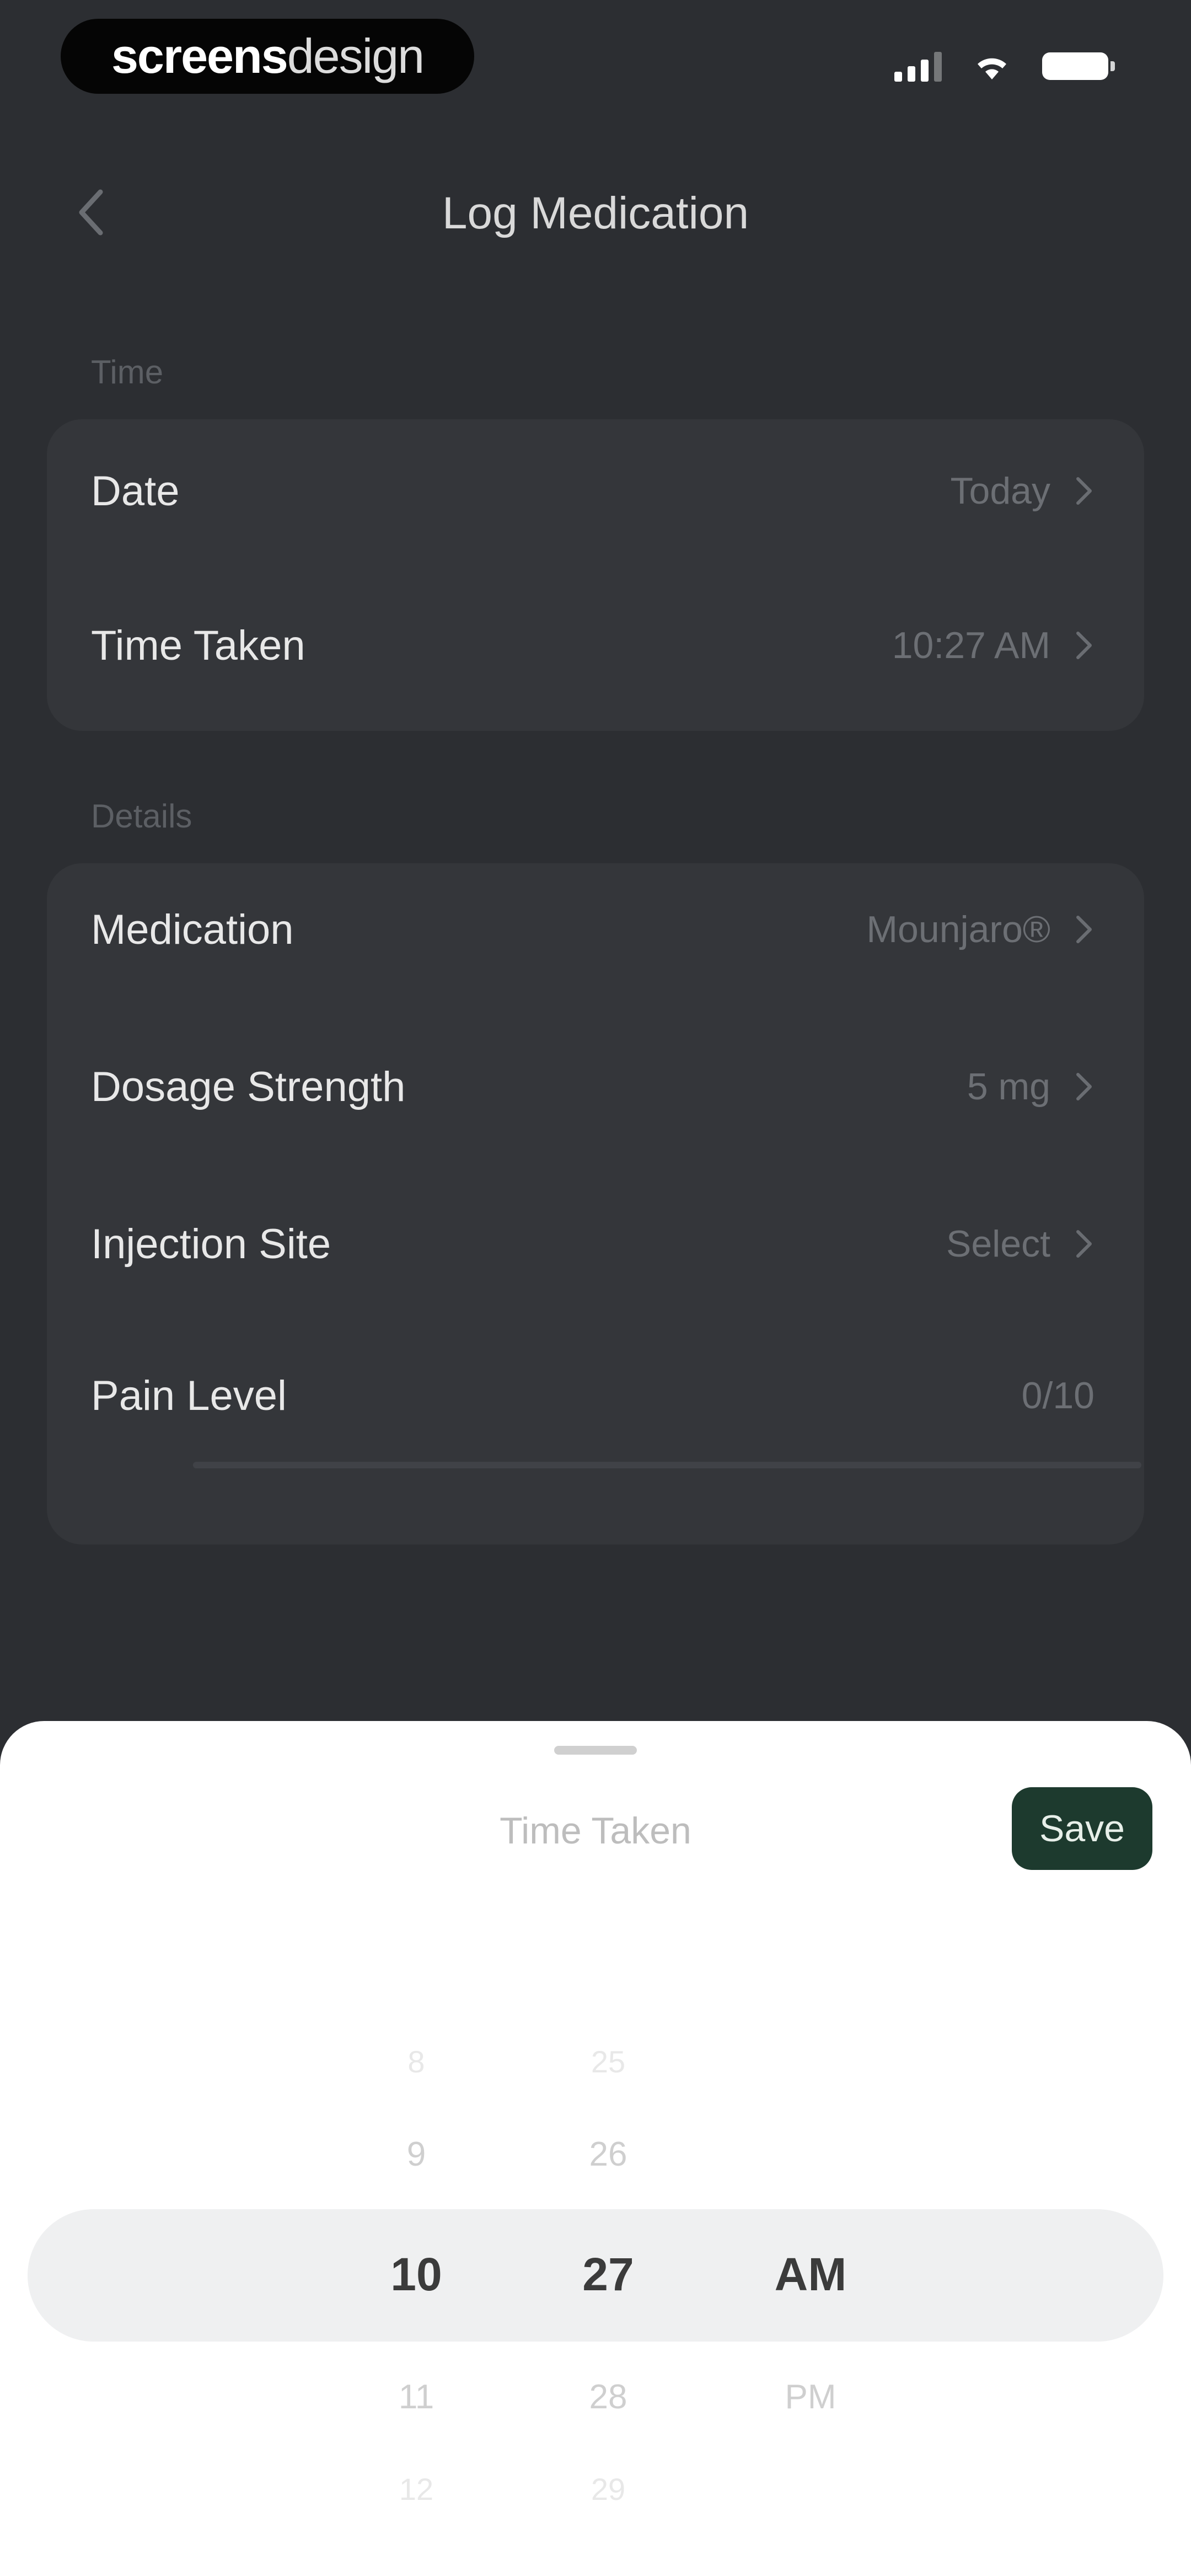 This screenshot has width=1191, height=2576. Describe the element at coordinates (918, 66) in the screenshot. I see `signal-icon` at that location.